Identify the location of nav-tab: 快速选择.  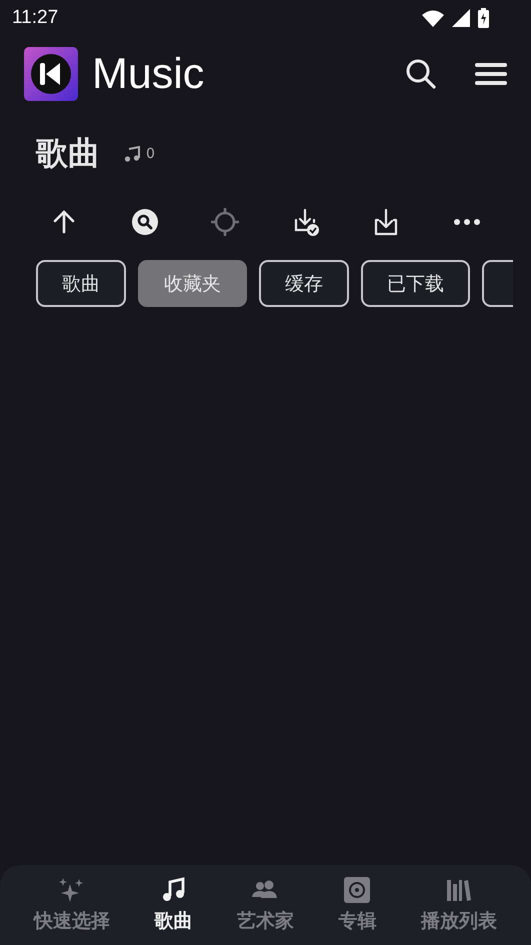
(72, 905).